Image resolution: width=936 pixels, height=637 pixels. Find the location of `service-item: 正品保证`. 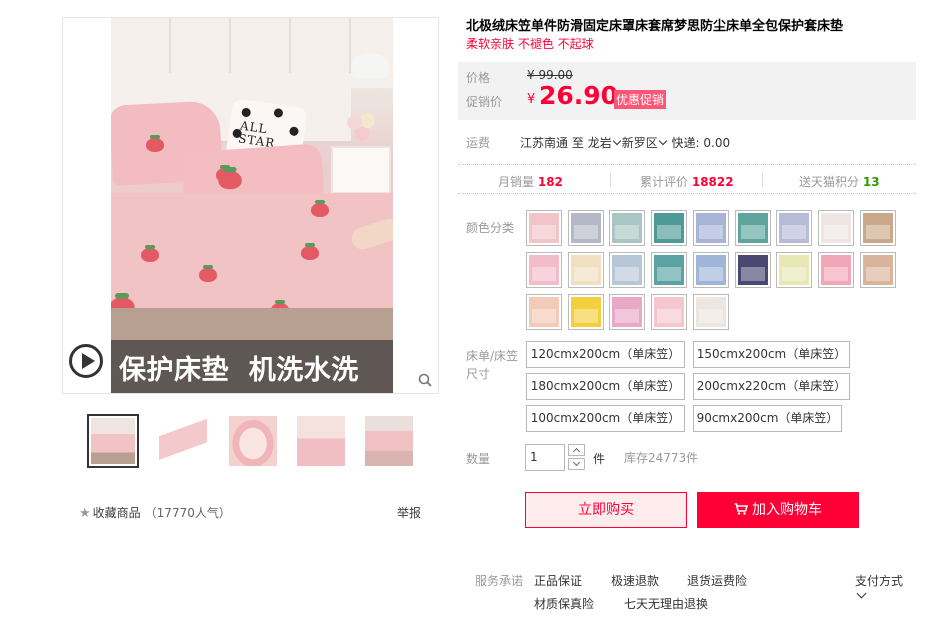

service-item: 正品保证 is located at coordinates (558, 580).